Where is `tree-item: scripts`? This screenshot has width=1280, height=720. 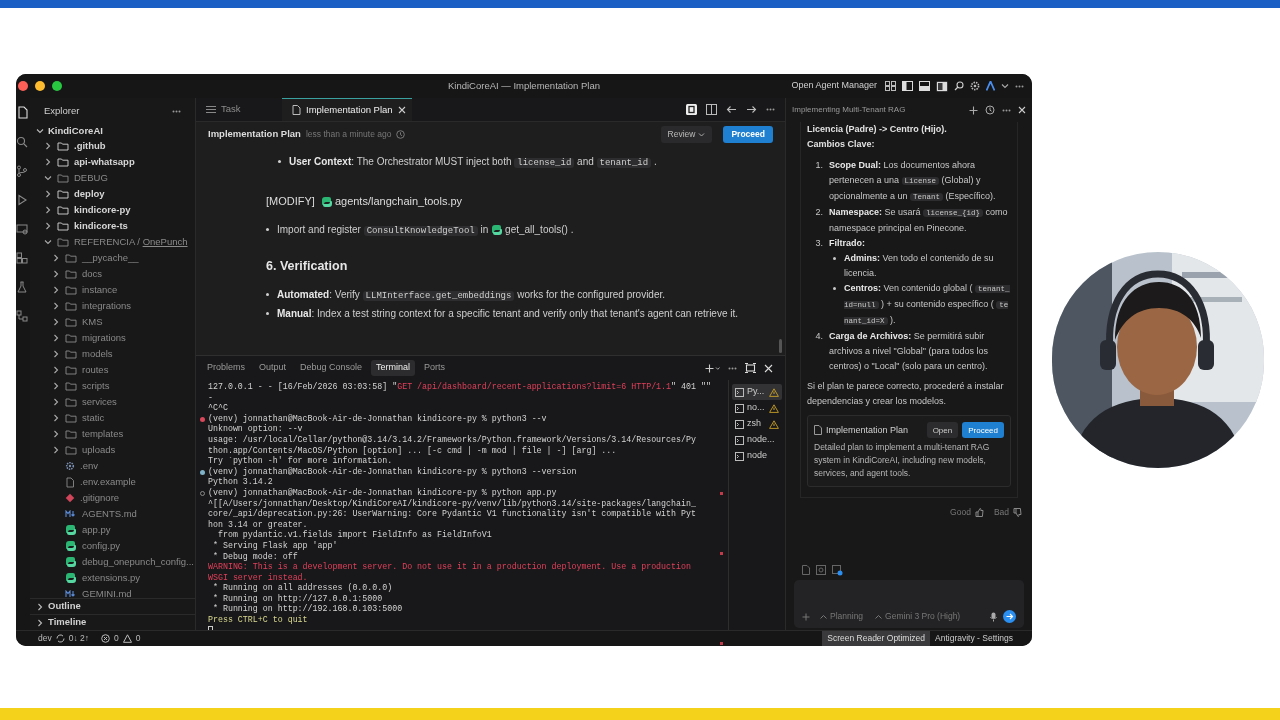
tree-item: scripts is located at coordinates (96, 386).